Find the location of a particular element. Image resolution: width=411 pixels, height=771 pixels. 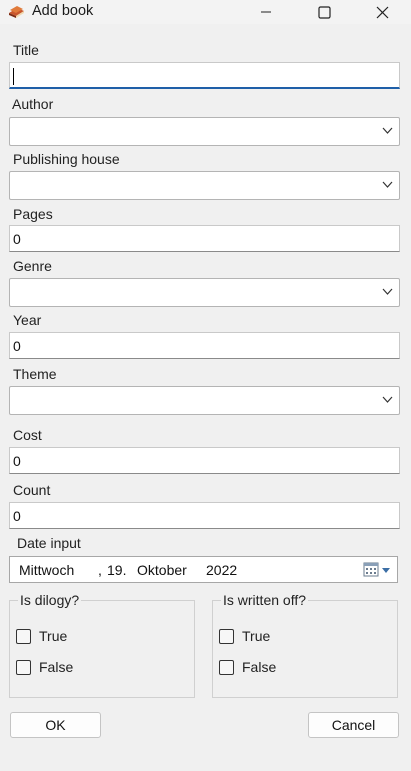

minimize-icon is located at coordinates (266, 12).